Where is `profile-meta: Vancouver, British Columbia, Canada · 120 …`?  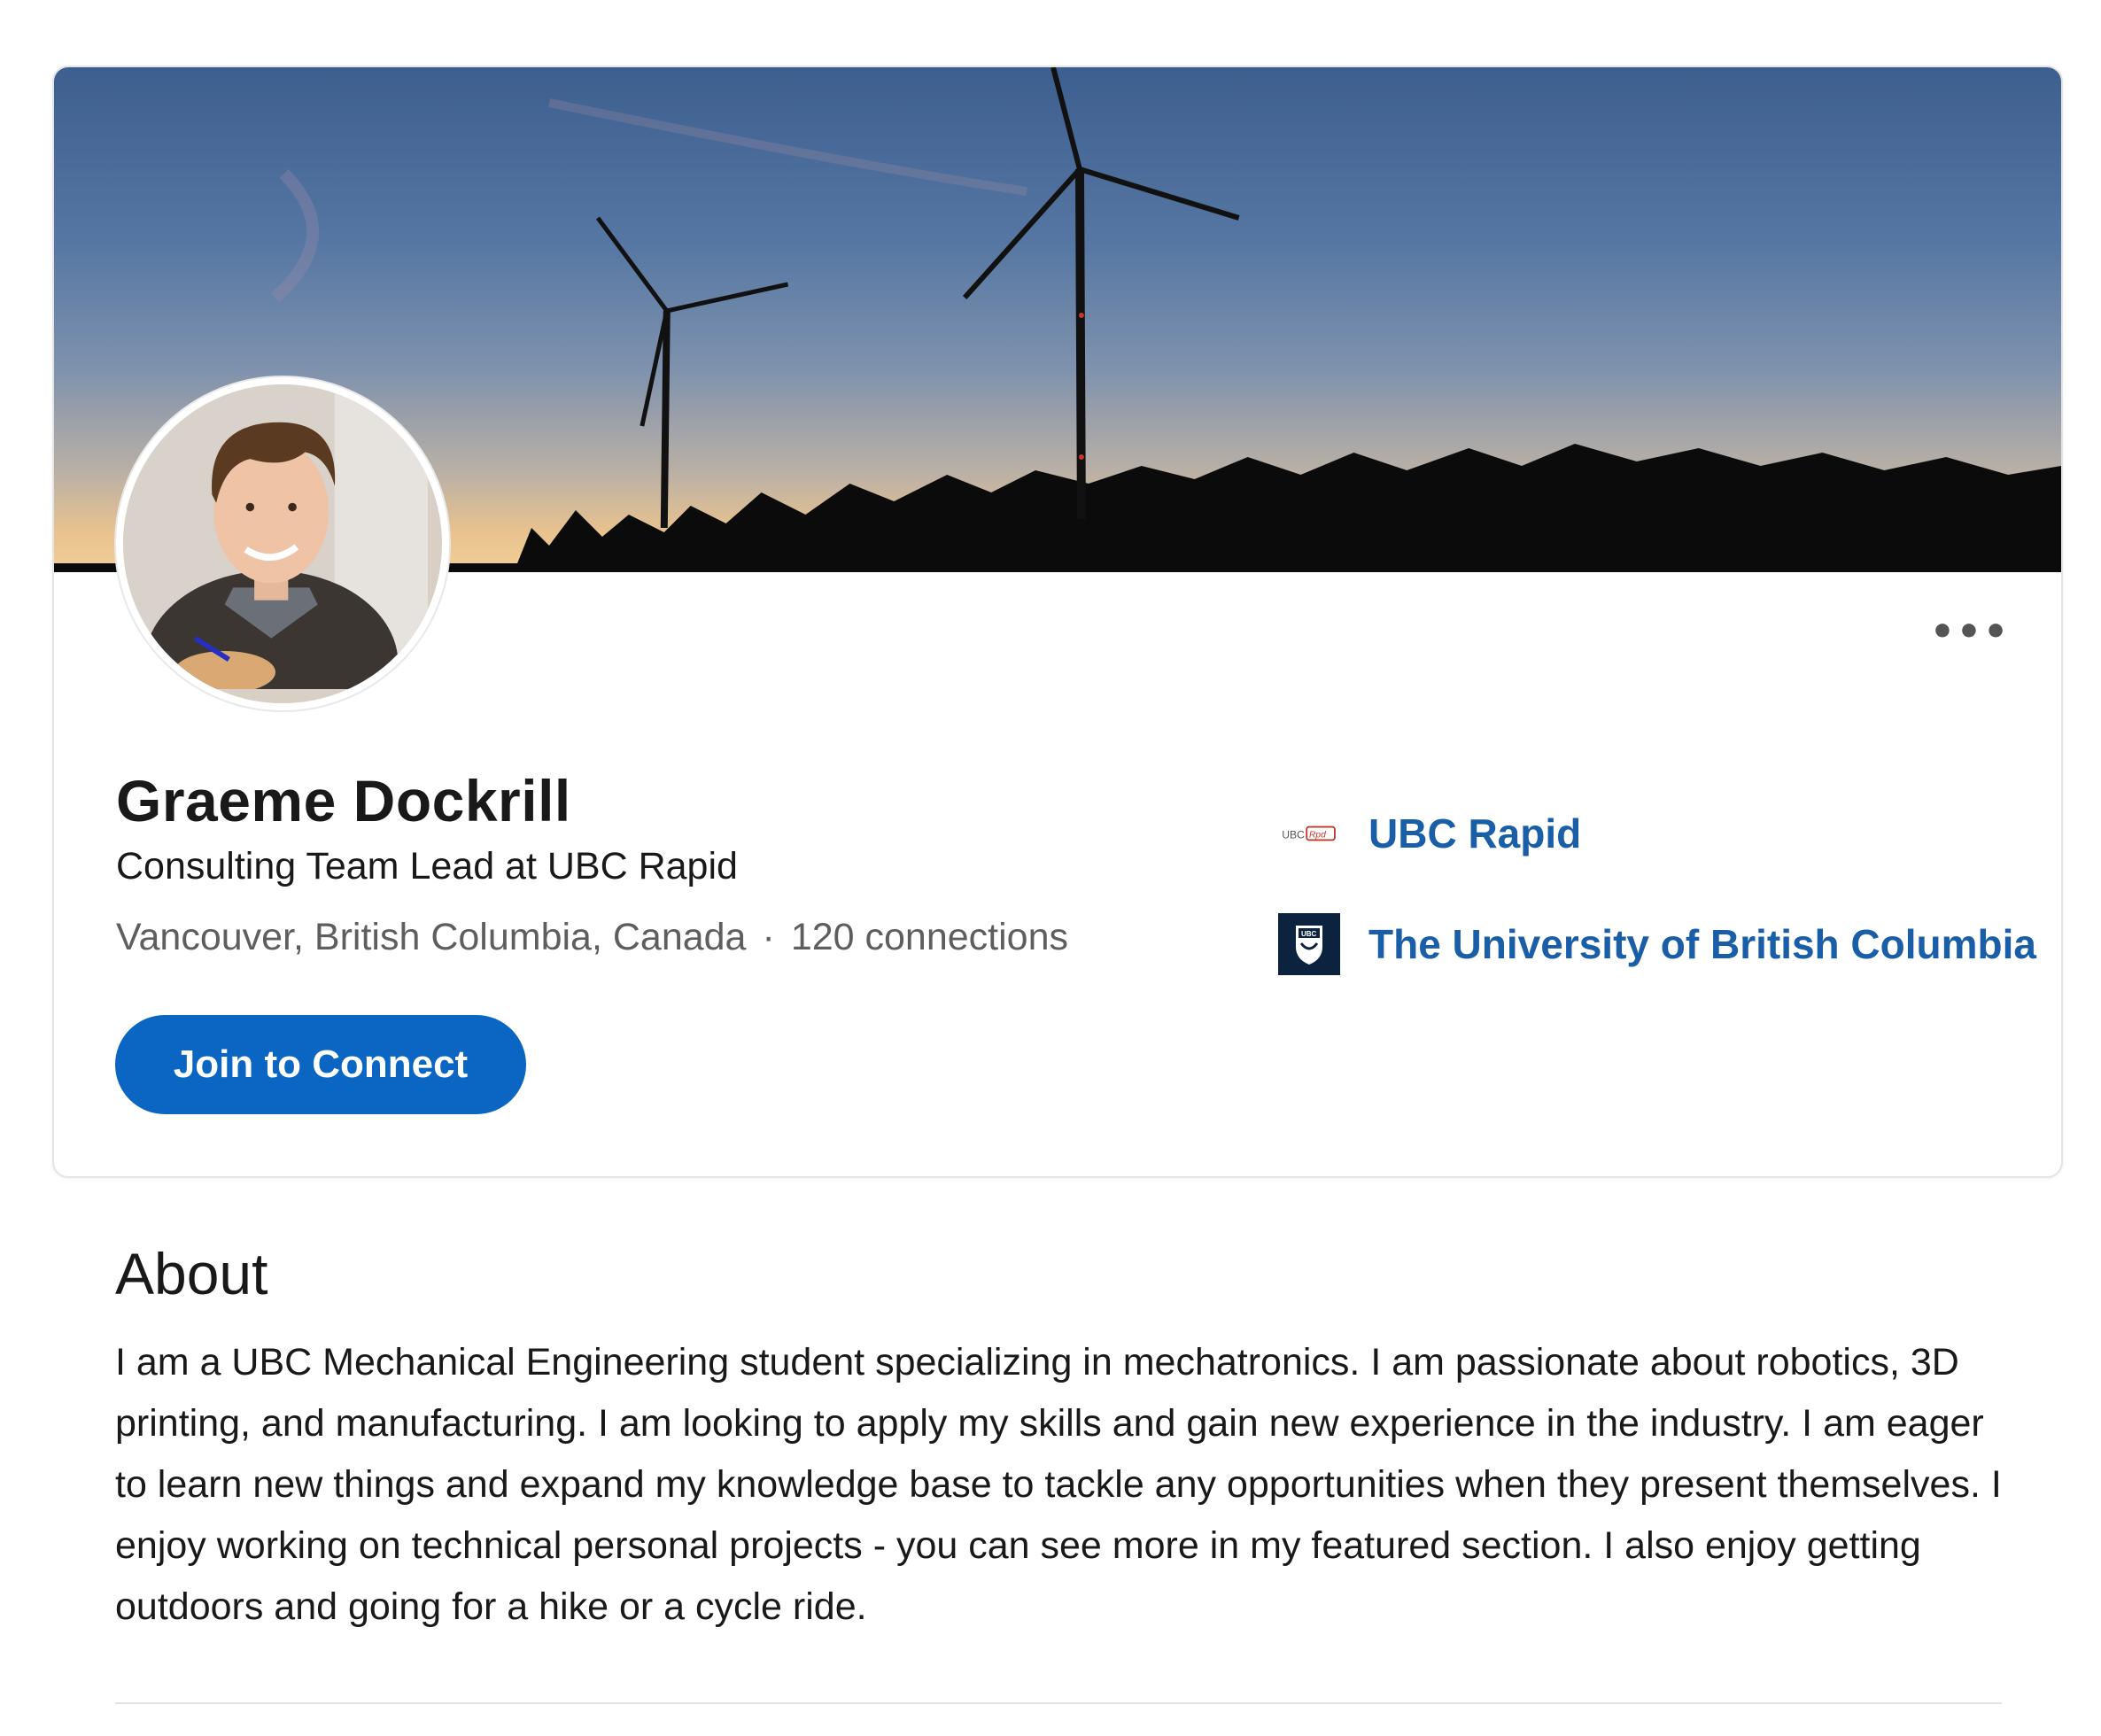 profile-meta: Vancouver, British Columbia, Canada · 120 … is located at coordinates (592, 937).